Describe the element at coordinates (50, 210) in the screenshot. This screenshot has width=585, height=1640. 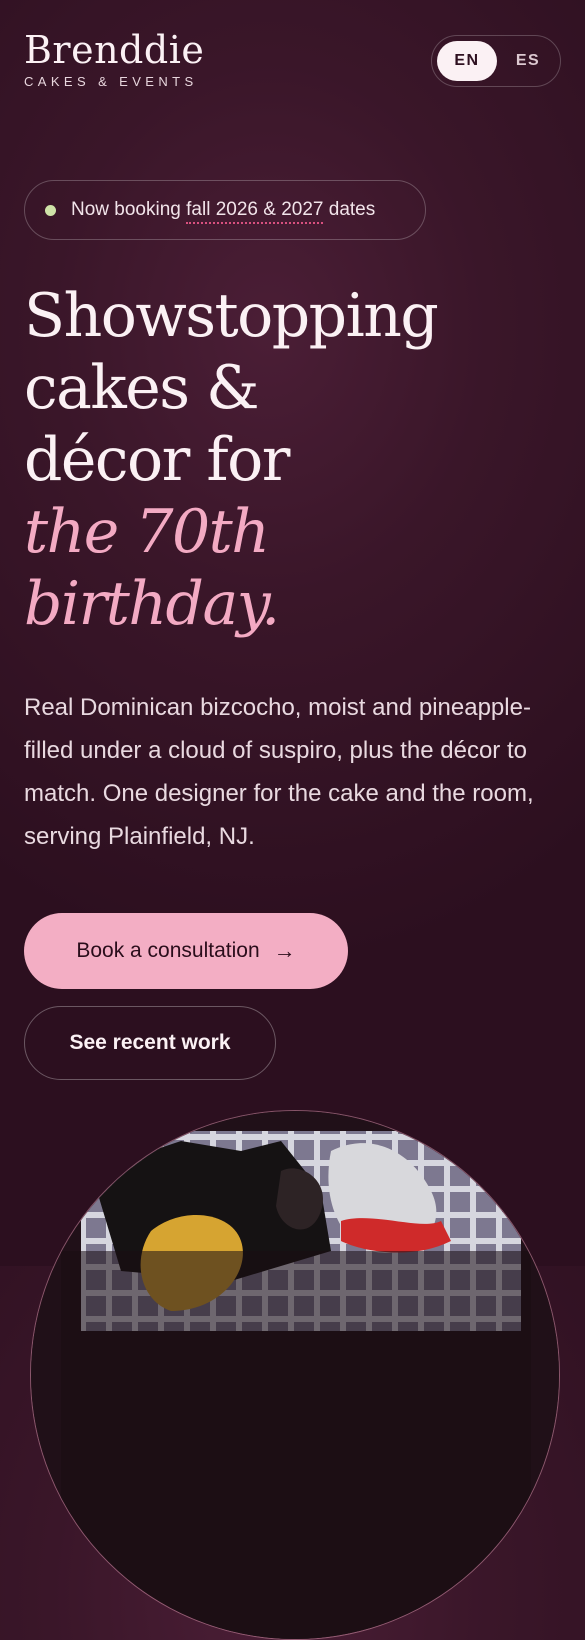
I see `status-dot-icon` at that location.